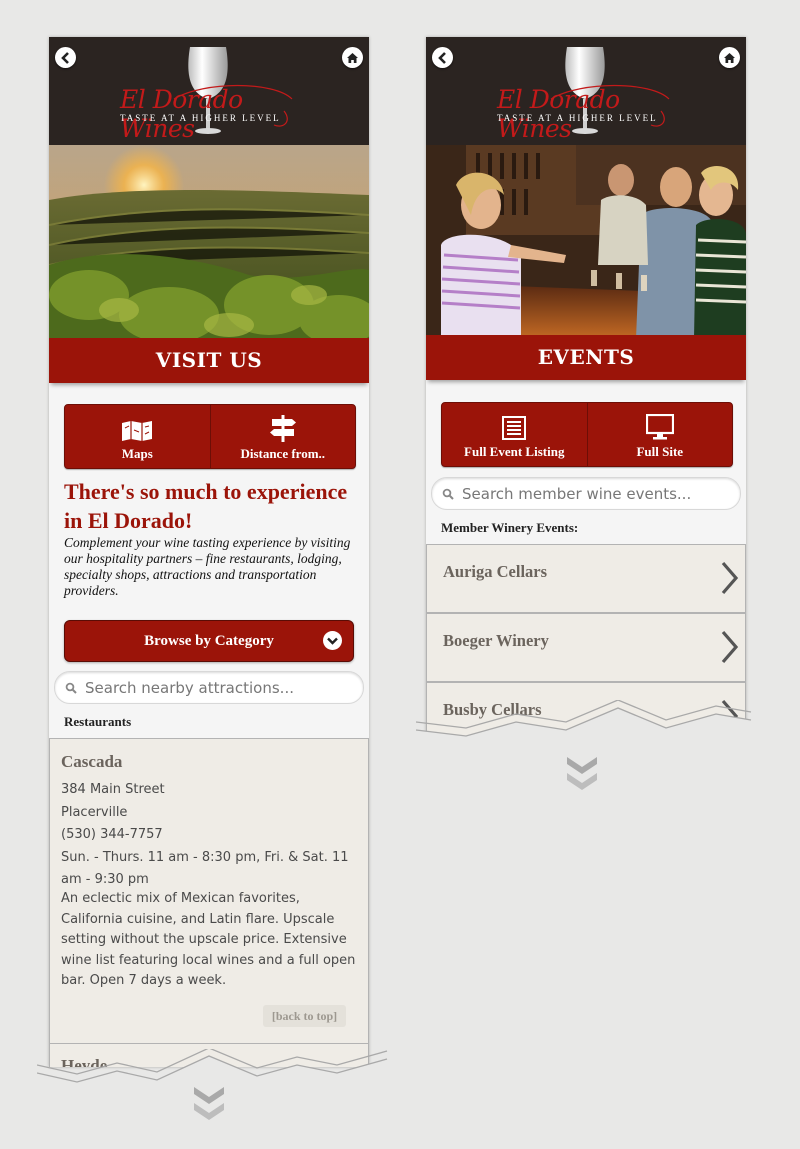 Image resolution: width=800 pixels, height=1149 pixels. Describe the element at coordinates (510, 527) in the screenshot. I see `section-label: Member Winery Events:` at that location.